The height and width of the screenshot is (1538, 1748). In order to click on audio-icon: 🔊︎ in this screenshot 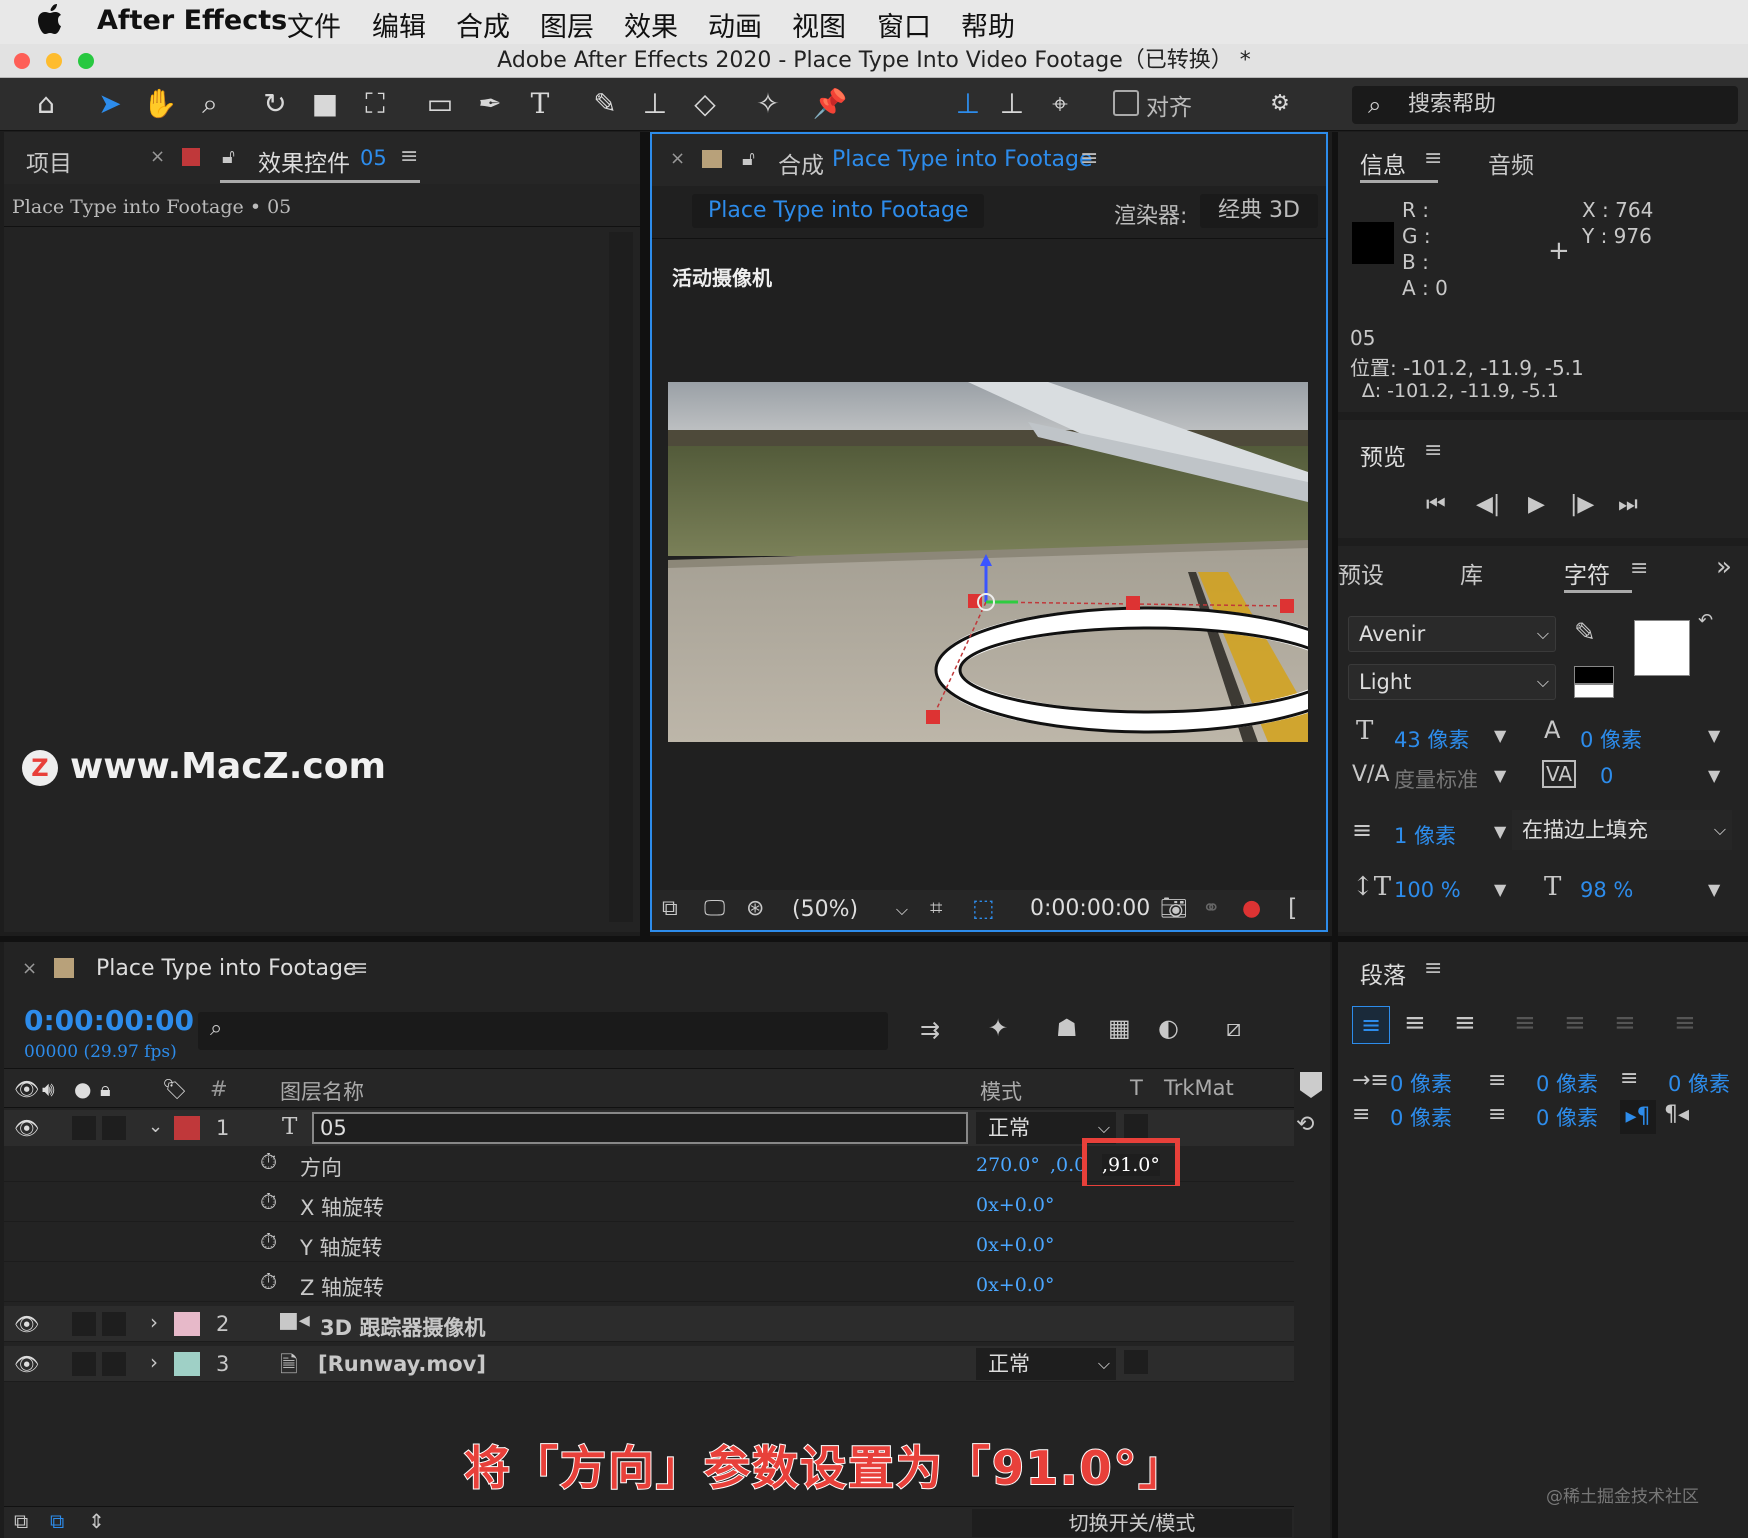, I will do `click(48, 1089)`.